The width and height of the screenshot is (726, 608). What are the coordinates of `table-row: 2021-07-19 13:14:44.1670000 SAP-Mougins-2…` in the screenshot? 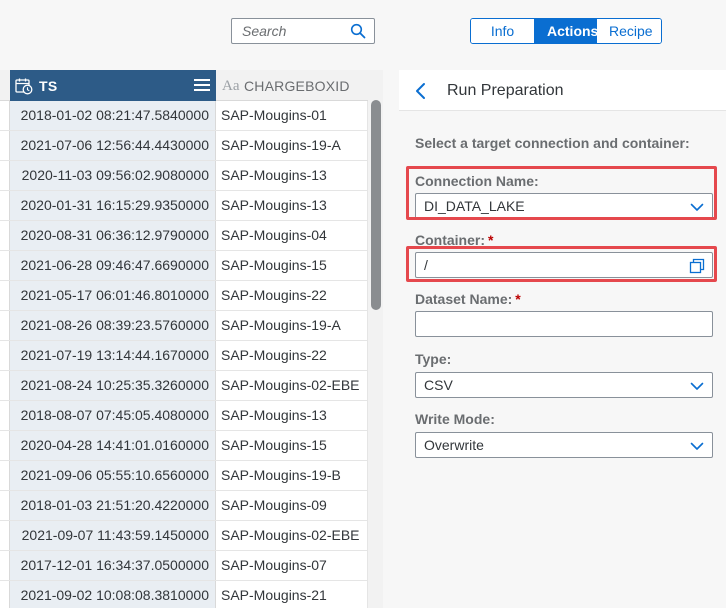 It's located at (184, 356).